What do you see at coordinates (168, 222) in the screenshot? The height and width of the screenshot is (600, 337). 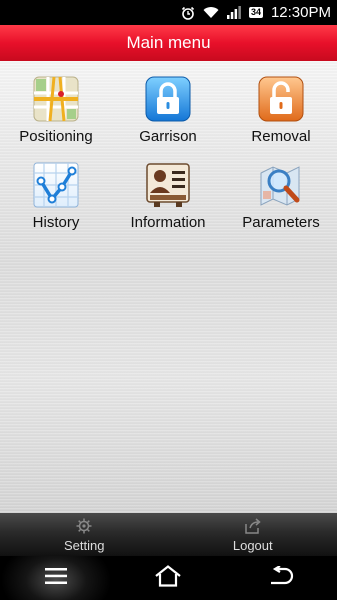 I see `menu-item-label: Information` at bounding box center [168, 222].